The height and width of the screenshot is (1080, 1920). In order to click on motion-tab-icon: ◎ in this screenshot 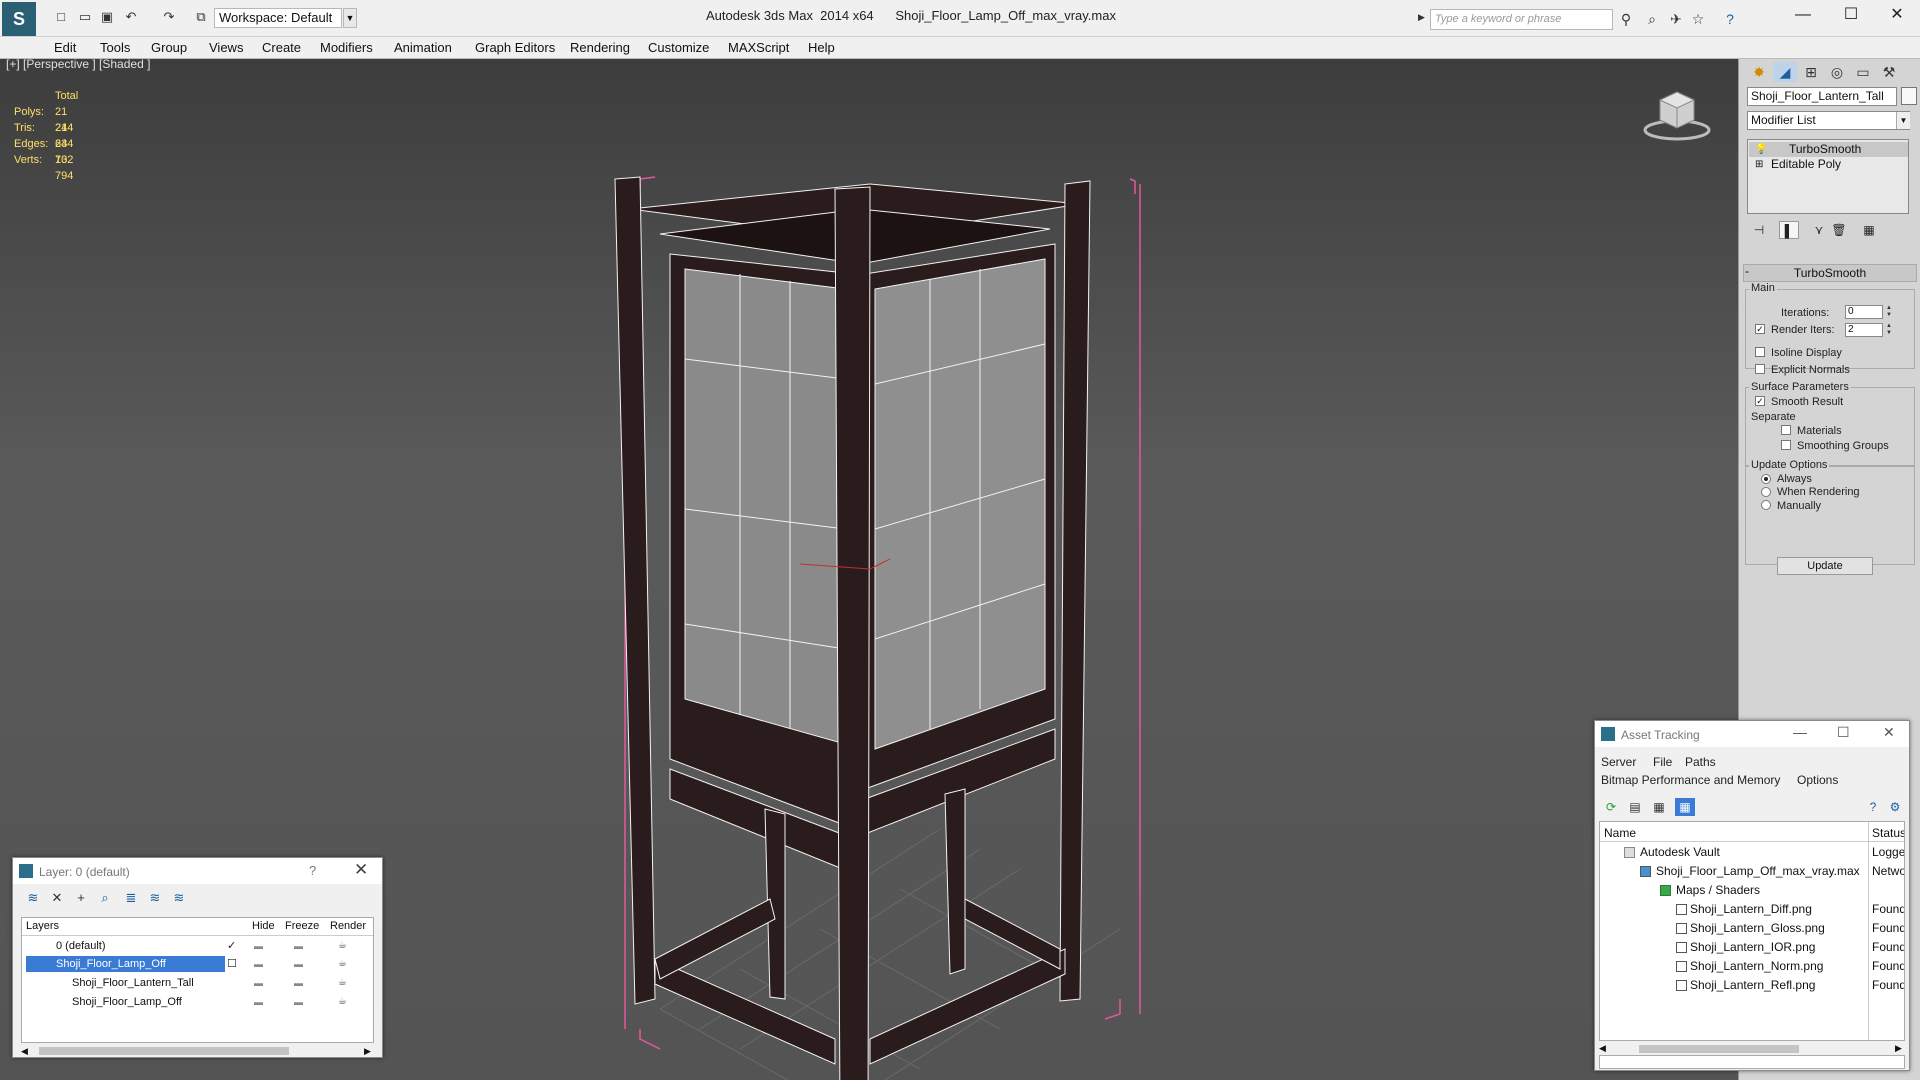, I will do `click(1837, 72)`.